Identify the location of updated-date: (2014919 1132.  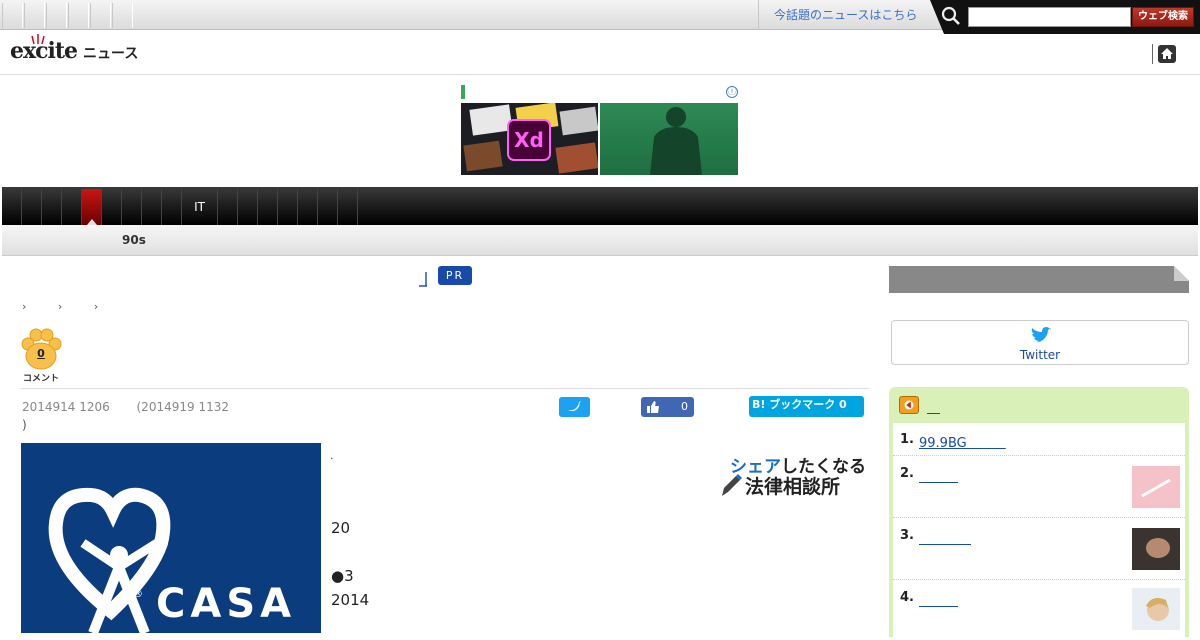
(182, 407).